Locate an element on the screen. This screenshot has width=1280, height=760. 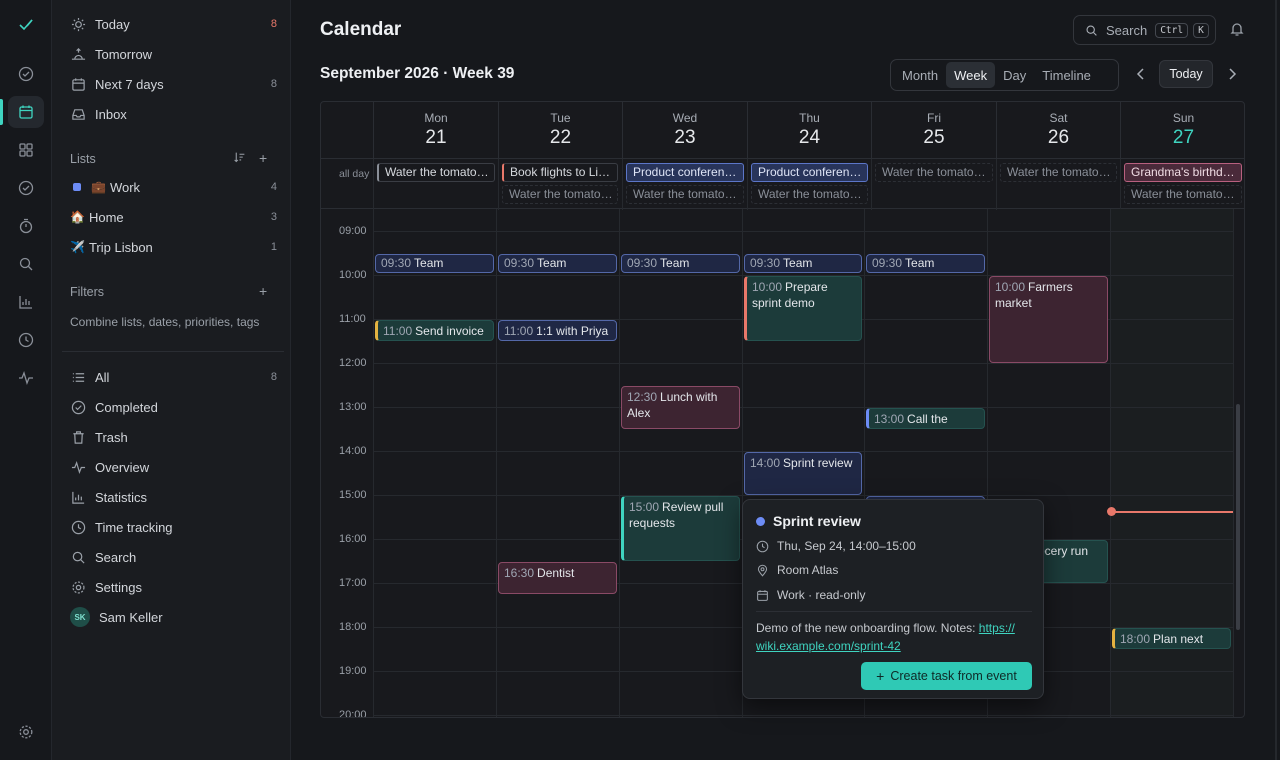
event-time: 12:30 is located at coordinates (642, 397).